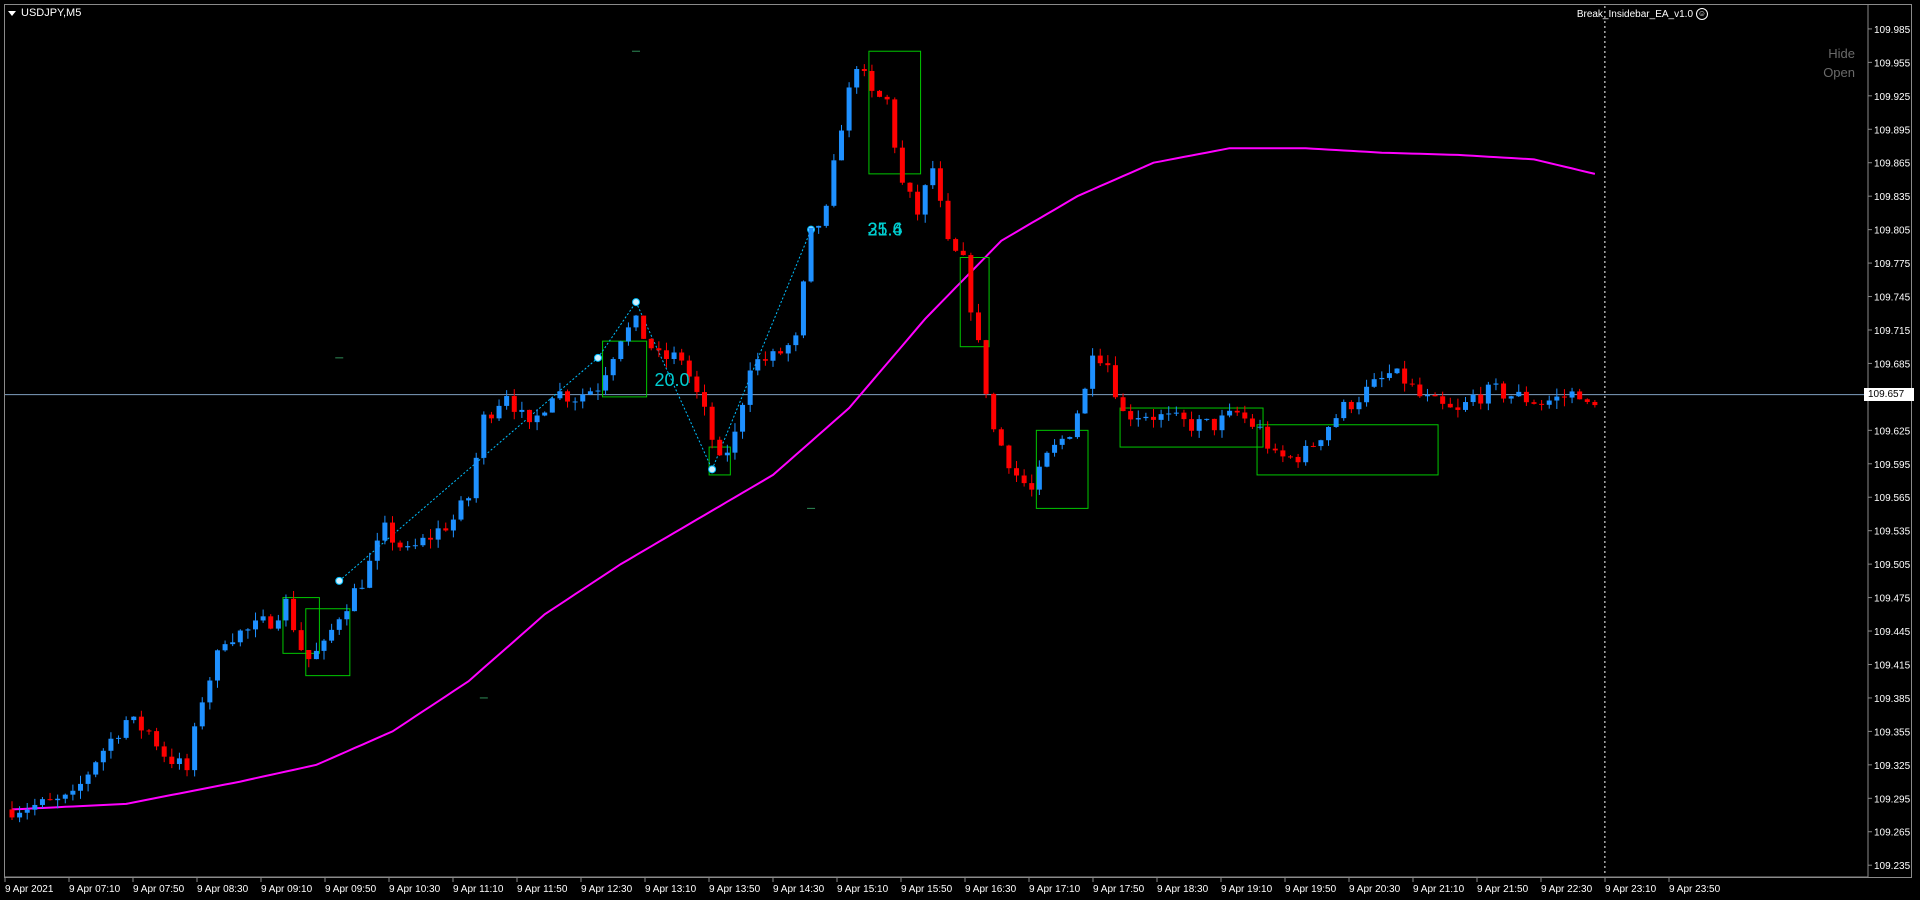  What do you see at coordinates (159, 889) in the screenshot?
I see `time-tick-label: 9 Apr 07:50` at bounding box center [159, 889].